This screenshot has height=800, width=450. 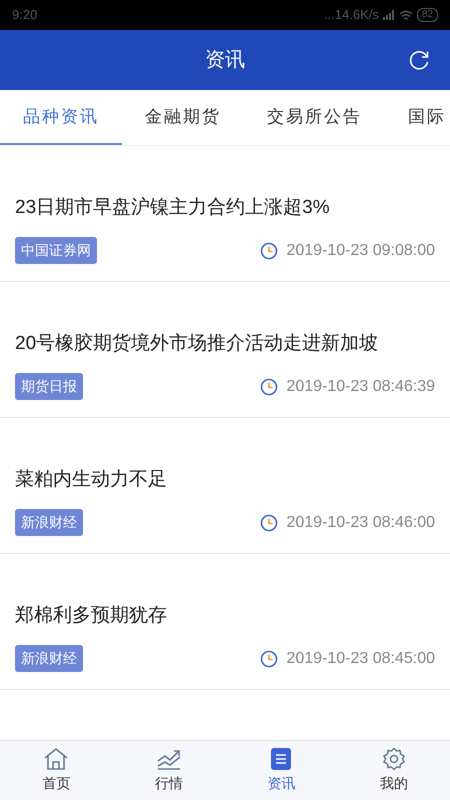 What do you see at coordinates (281, 759) in the screenshot?
I see `document-icon` at bounding box center [281, 759].